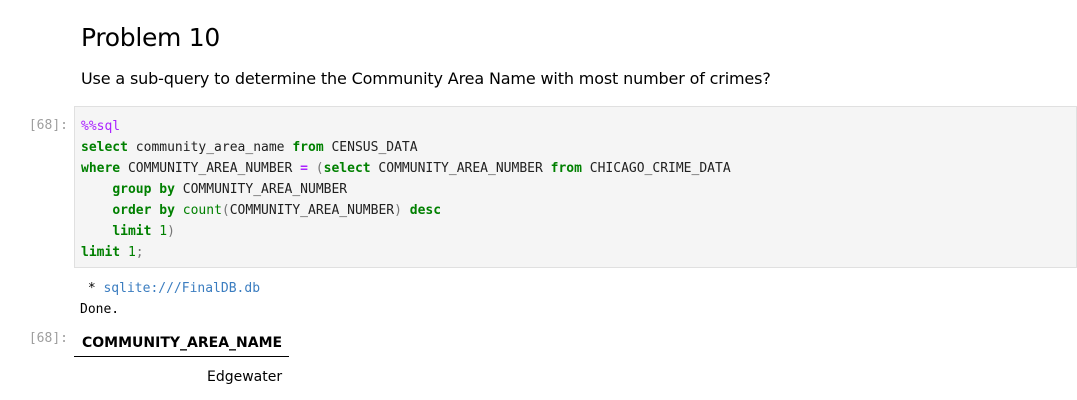 The height and width of the screenshot is (400, 1077). I want to click on sql-magic: %%sql, so click(101, 126).